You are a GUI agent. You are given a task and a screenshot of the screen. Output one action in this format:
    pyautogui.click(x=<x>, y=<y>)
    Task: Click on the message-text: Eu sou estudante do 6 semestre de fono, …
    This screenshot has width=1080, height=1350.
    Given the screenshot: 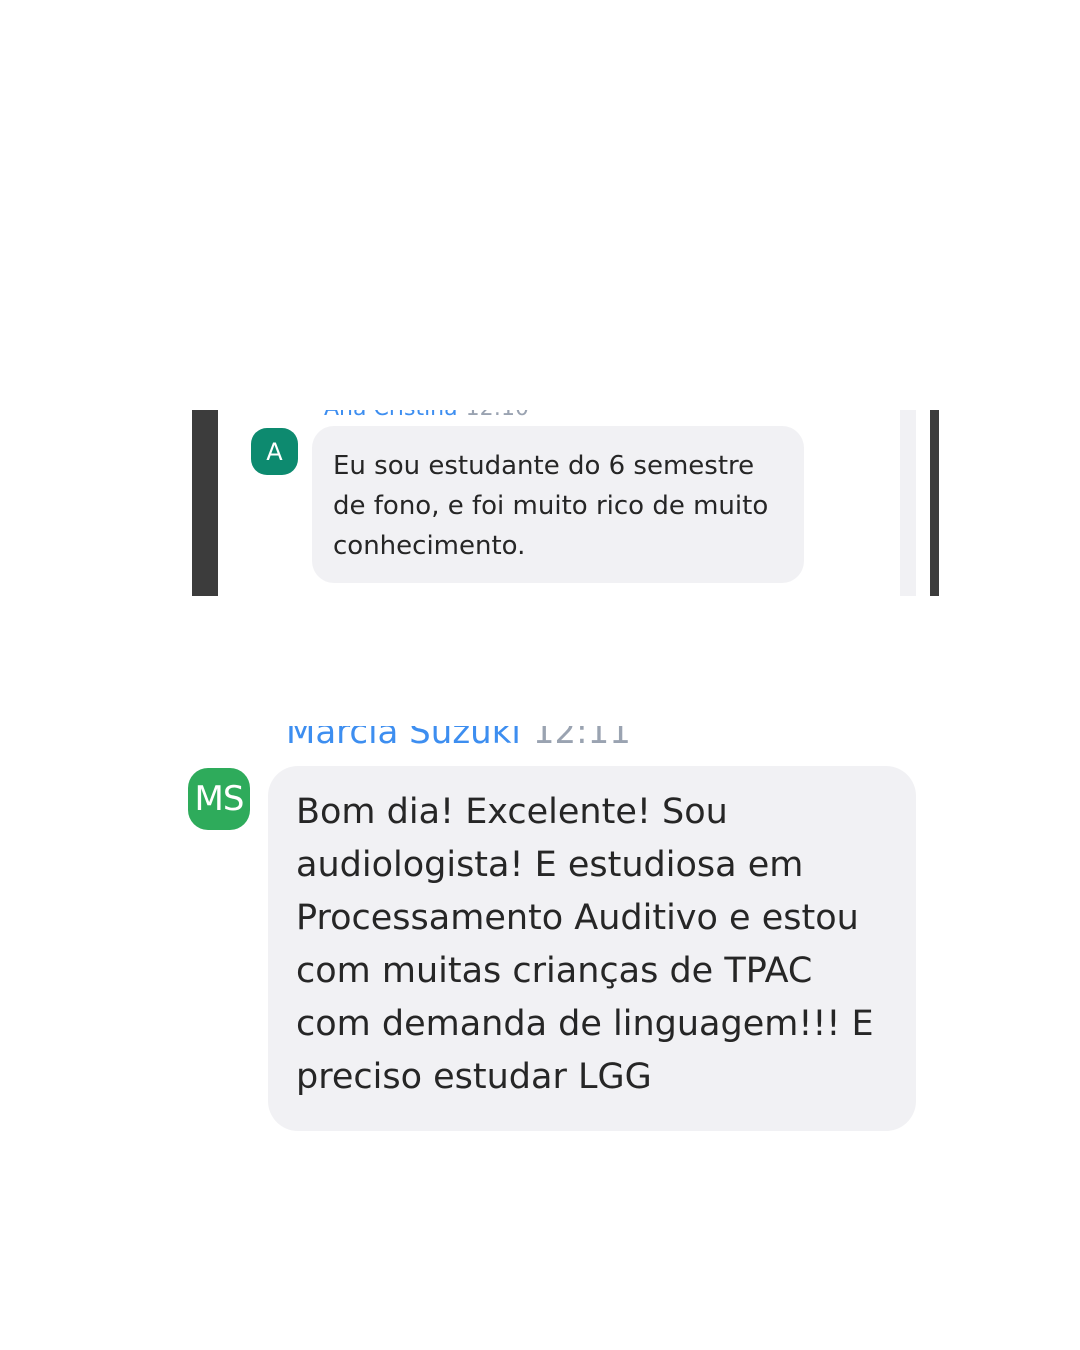 What is the action you would take?
    pyautogui.click(x=551, y=506)
    